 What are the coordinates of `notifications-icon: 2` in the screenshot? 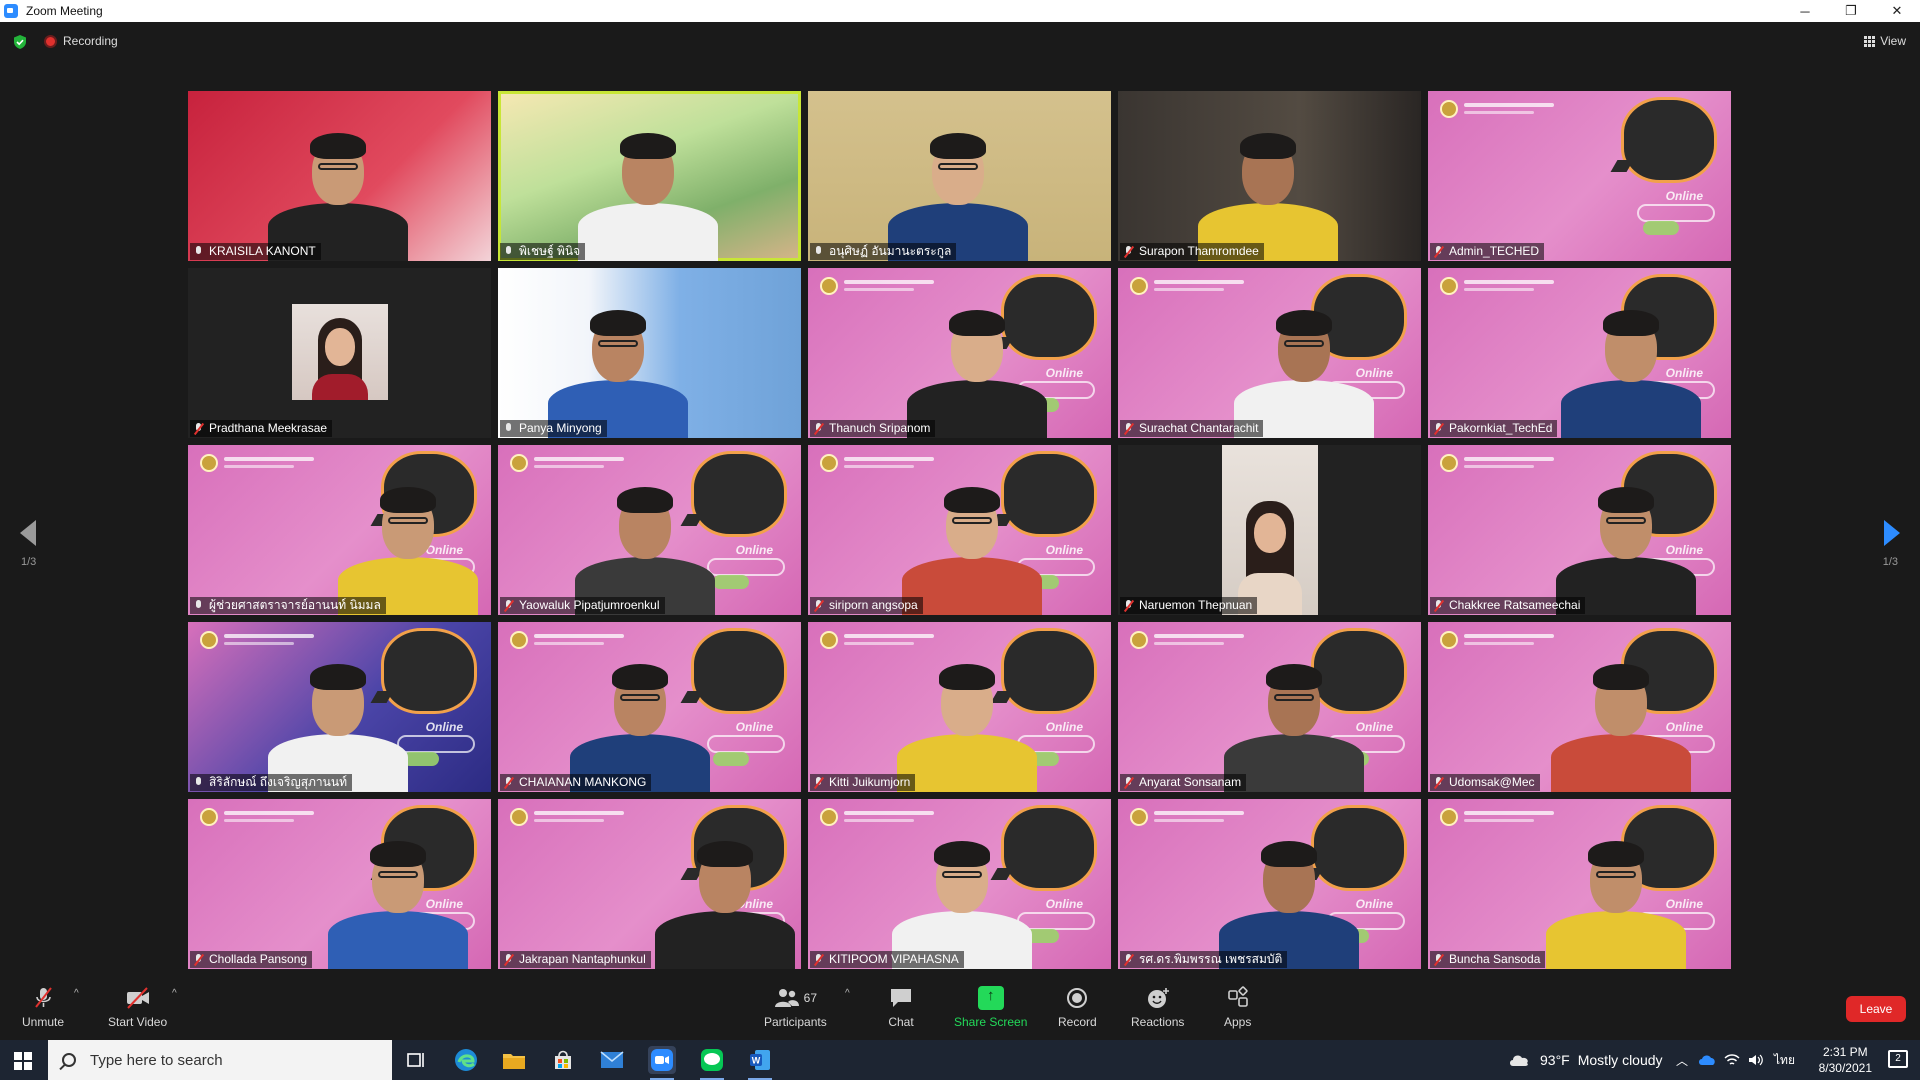 It's located at (1898, 1059).